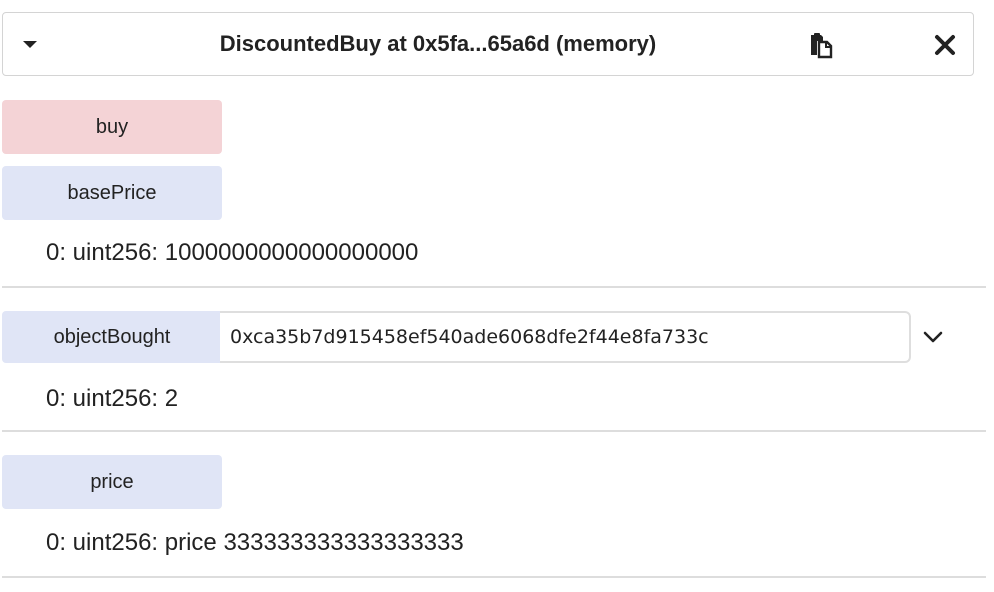 The image size is (994, 592). What do you see at coordinates (112, 127) in the screenshot?
I see `buy-button: buy` at bounding box center [112, 127].